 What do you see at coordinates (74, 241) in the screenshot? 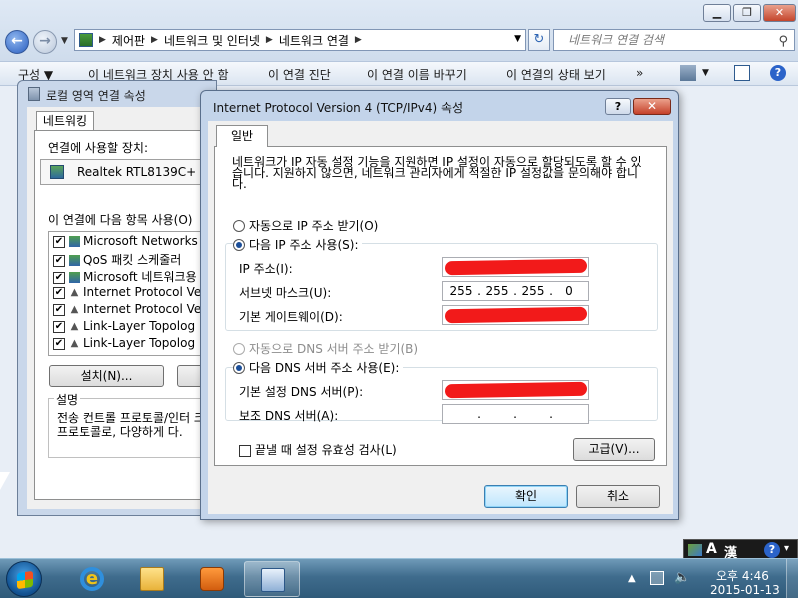
I see `network-client-icon` at bounding box center [74, 241].